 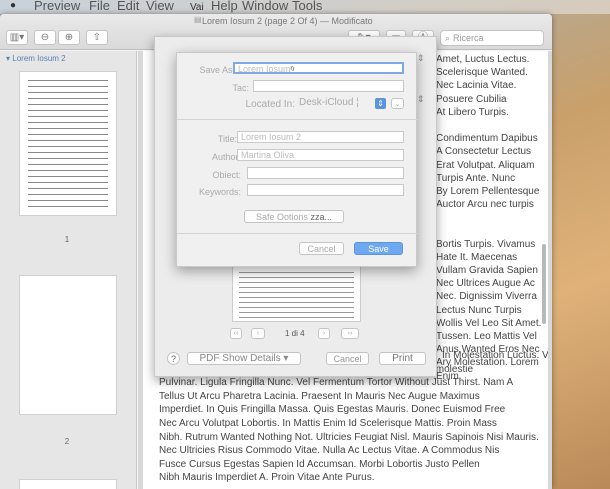 I want to click on share-icon: ⇧, so click(x=97, y=37).